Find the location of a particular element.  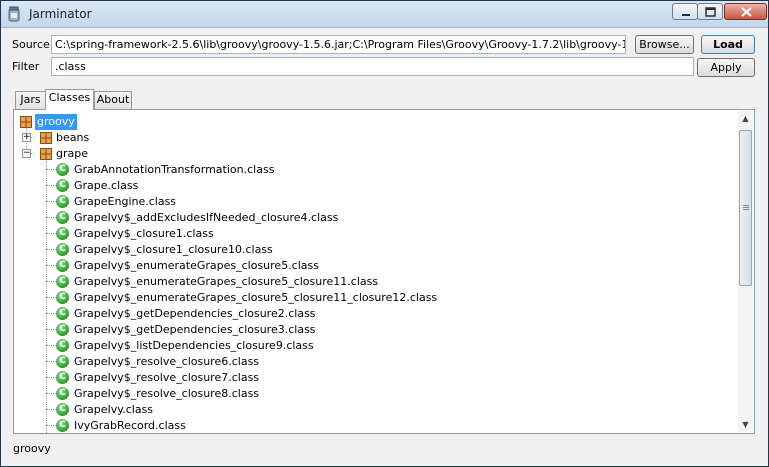

jar-icon is located at coordinates (14, 14).